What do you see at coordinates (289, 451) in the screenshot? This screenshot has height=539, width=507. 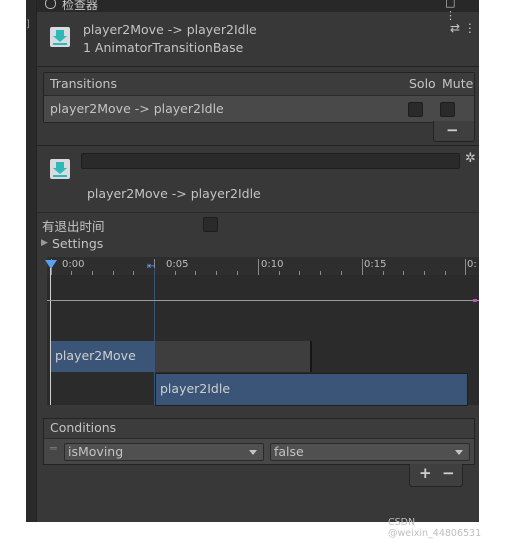 I see `condition-value-text: false` at bounding box center [289, 451].